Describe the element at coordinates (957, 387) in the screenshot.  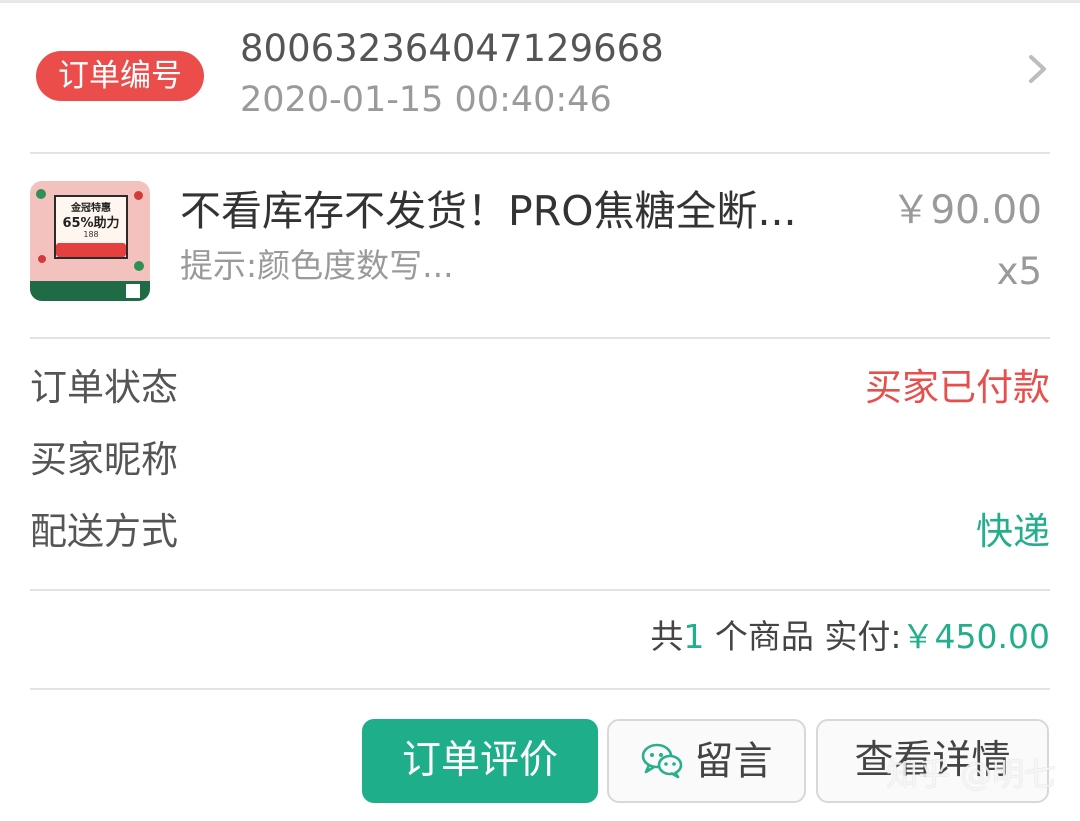
I see `order-status-value: 买家已付款` at that location.